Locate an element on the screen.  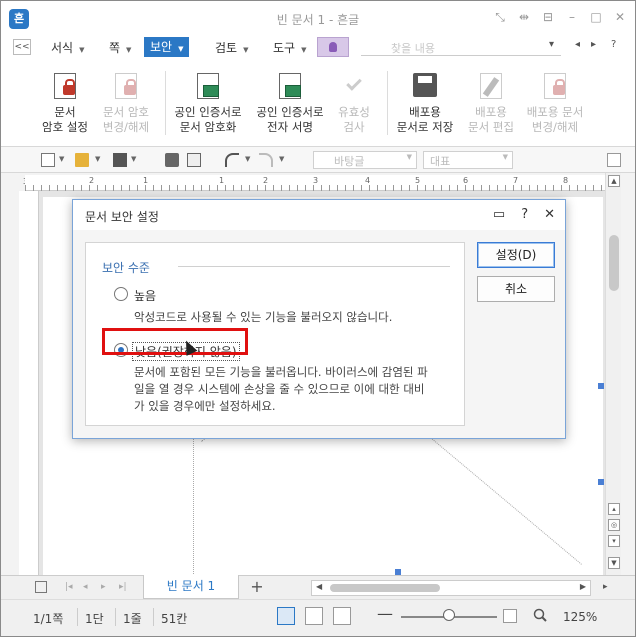
scroll-left-icon: ◀ is located at coordinates (319, 586).